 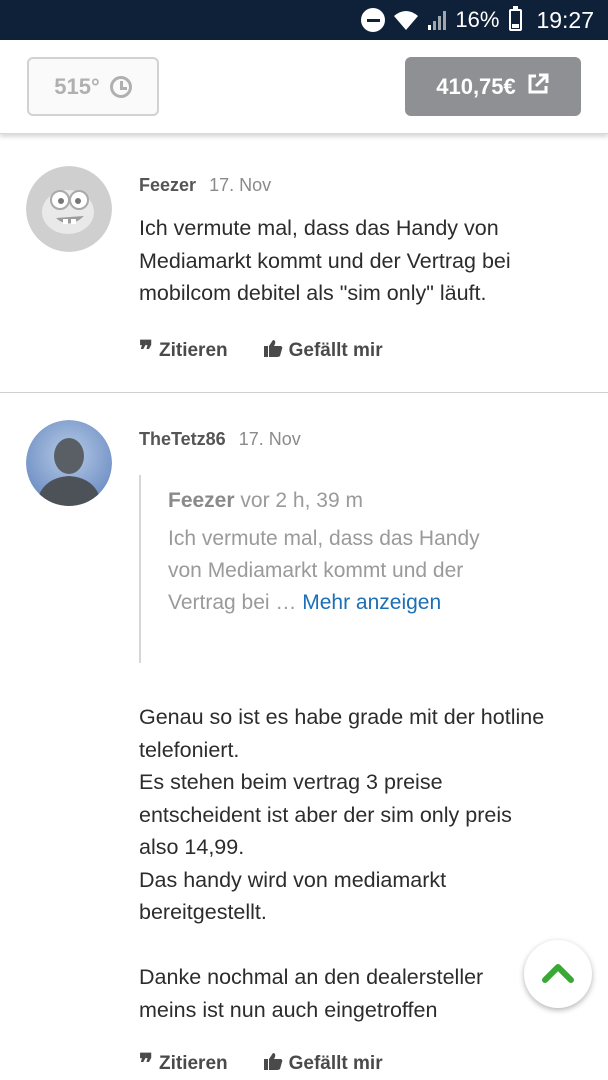 What do you see at coordinates (167, 185) in the screenshot?
I see `comment-author: Feezer` at bounding box center [167, 185].